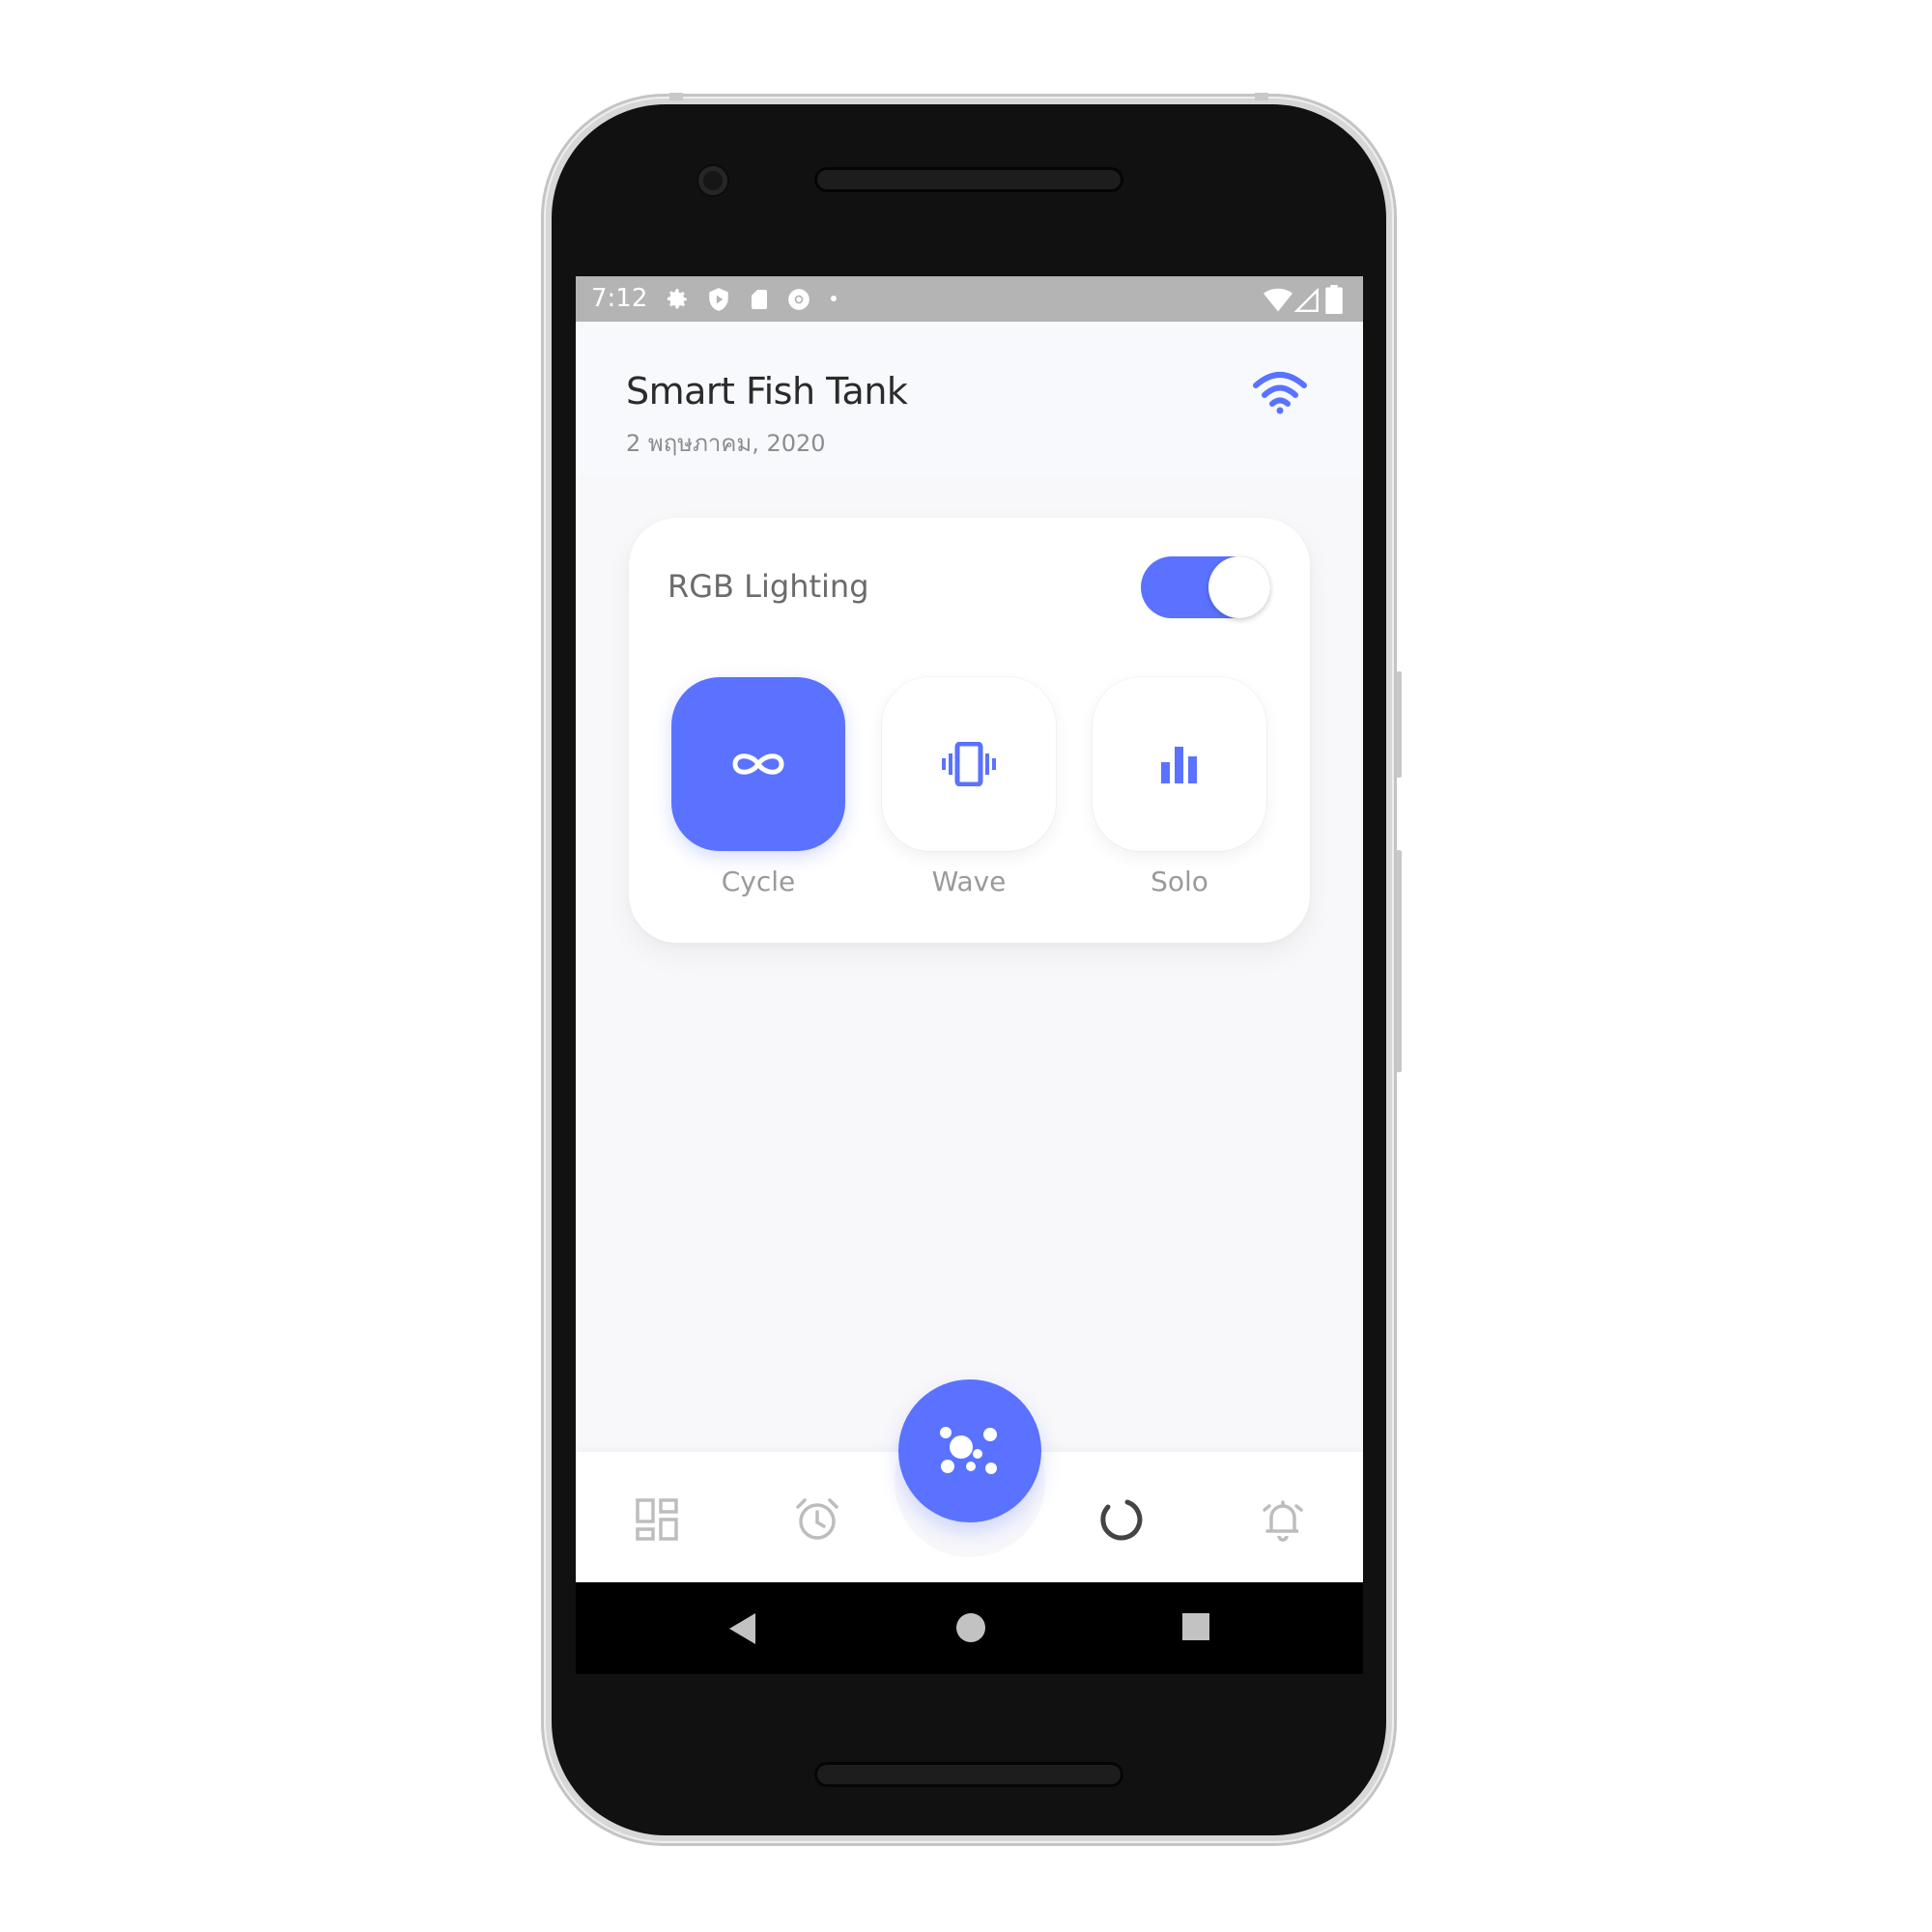 The height and width of the screenshot is (1932, 1932). I want to click on bell-icon, so click(1283, 1519).